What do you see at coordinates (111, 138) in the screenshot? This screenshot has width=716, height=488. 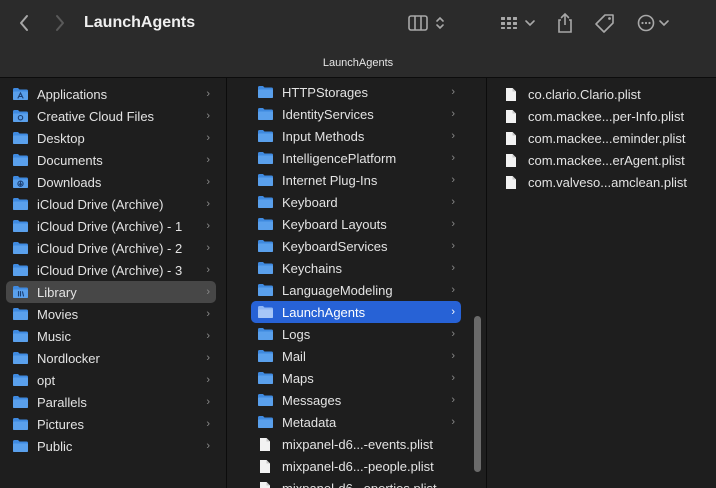 I see `list-item: Desktop ›` at bounding box center [111, 138].